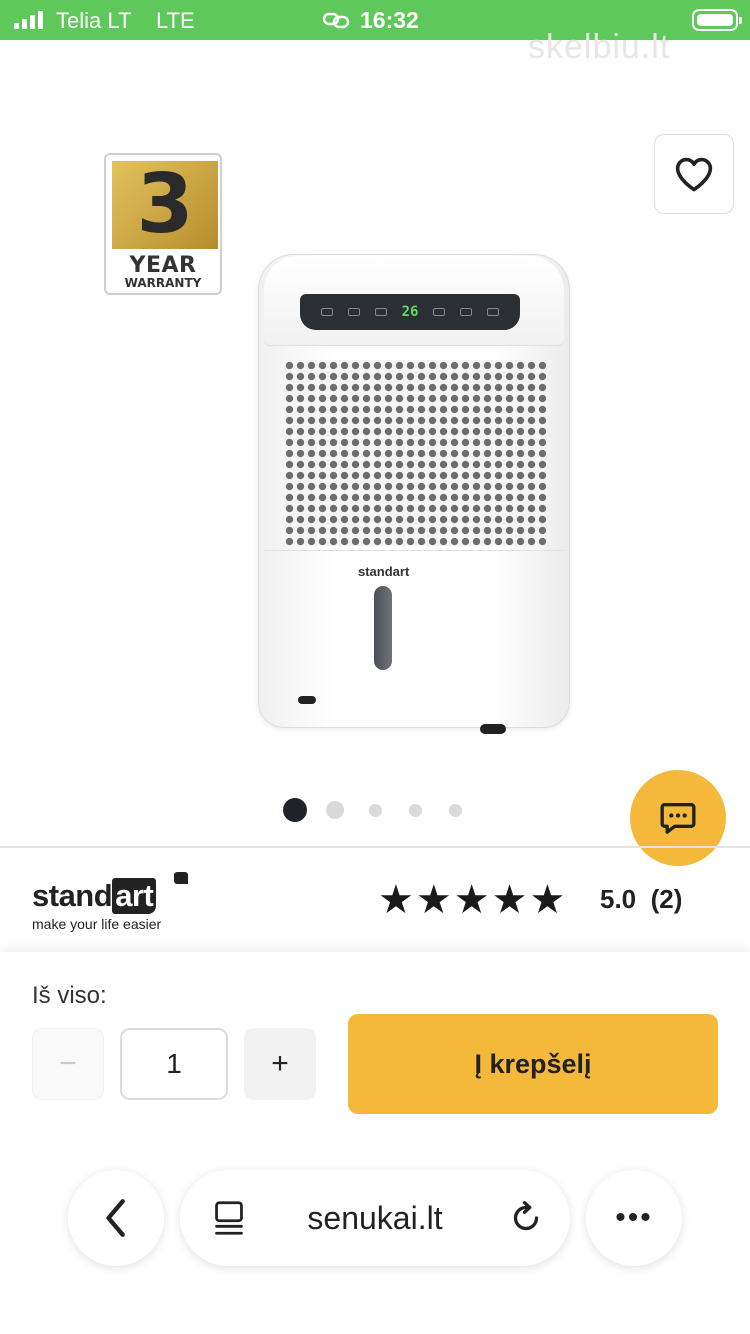  I want to click on link-icon, so click(336, 20).